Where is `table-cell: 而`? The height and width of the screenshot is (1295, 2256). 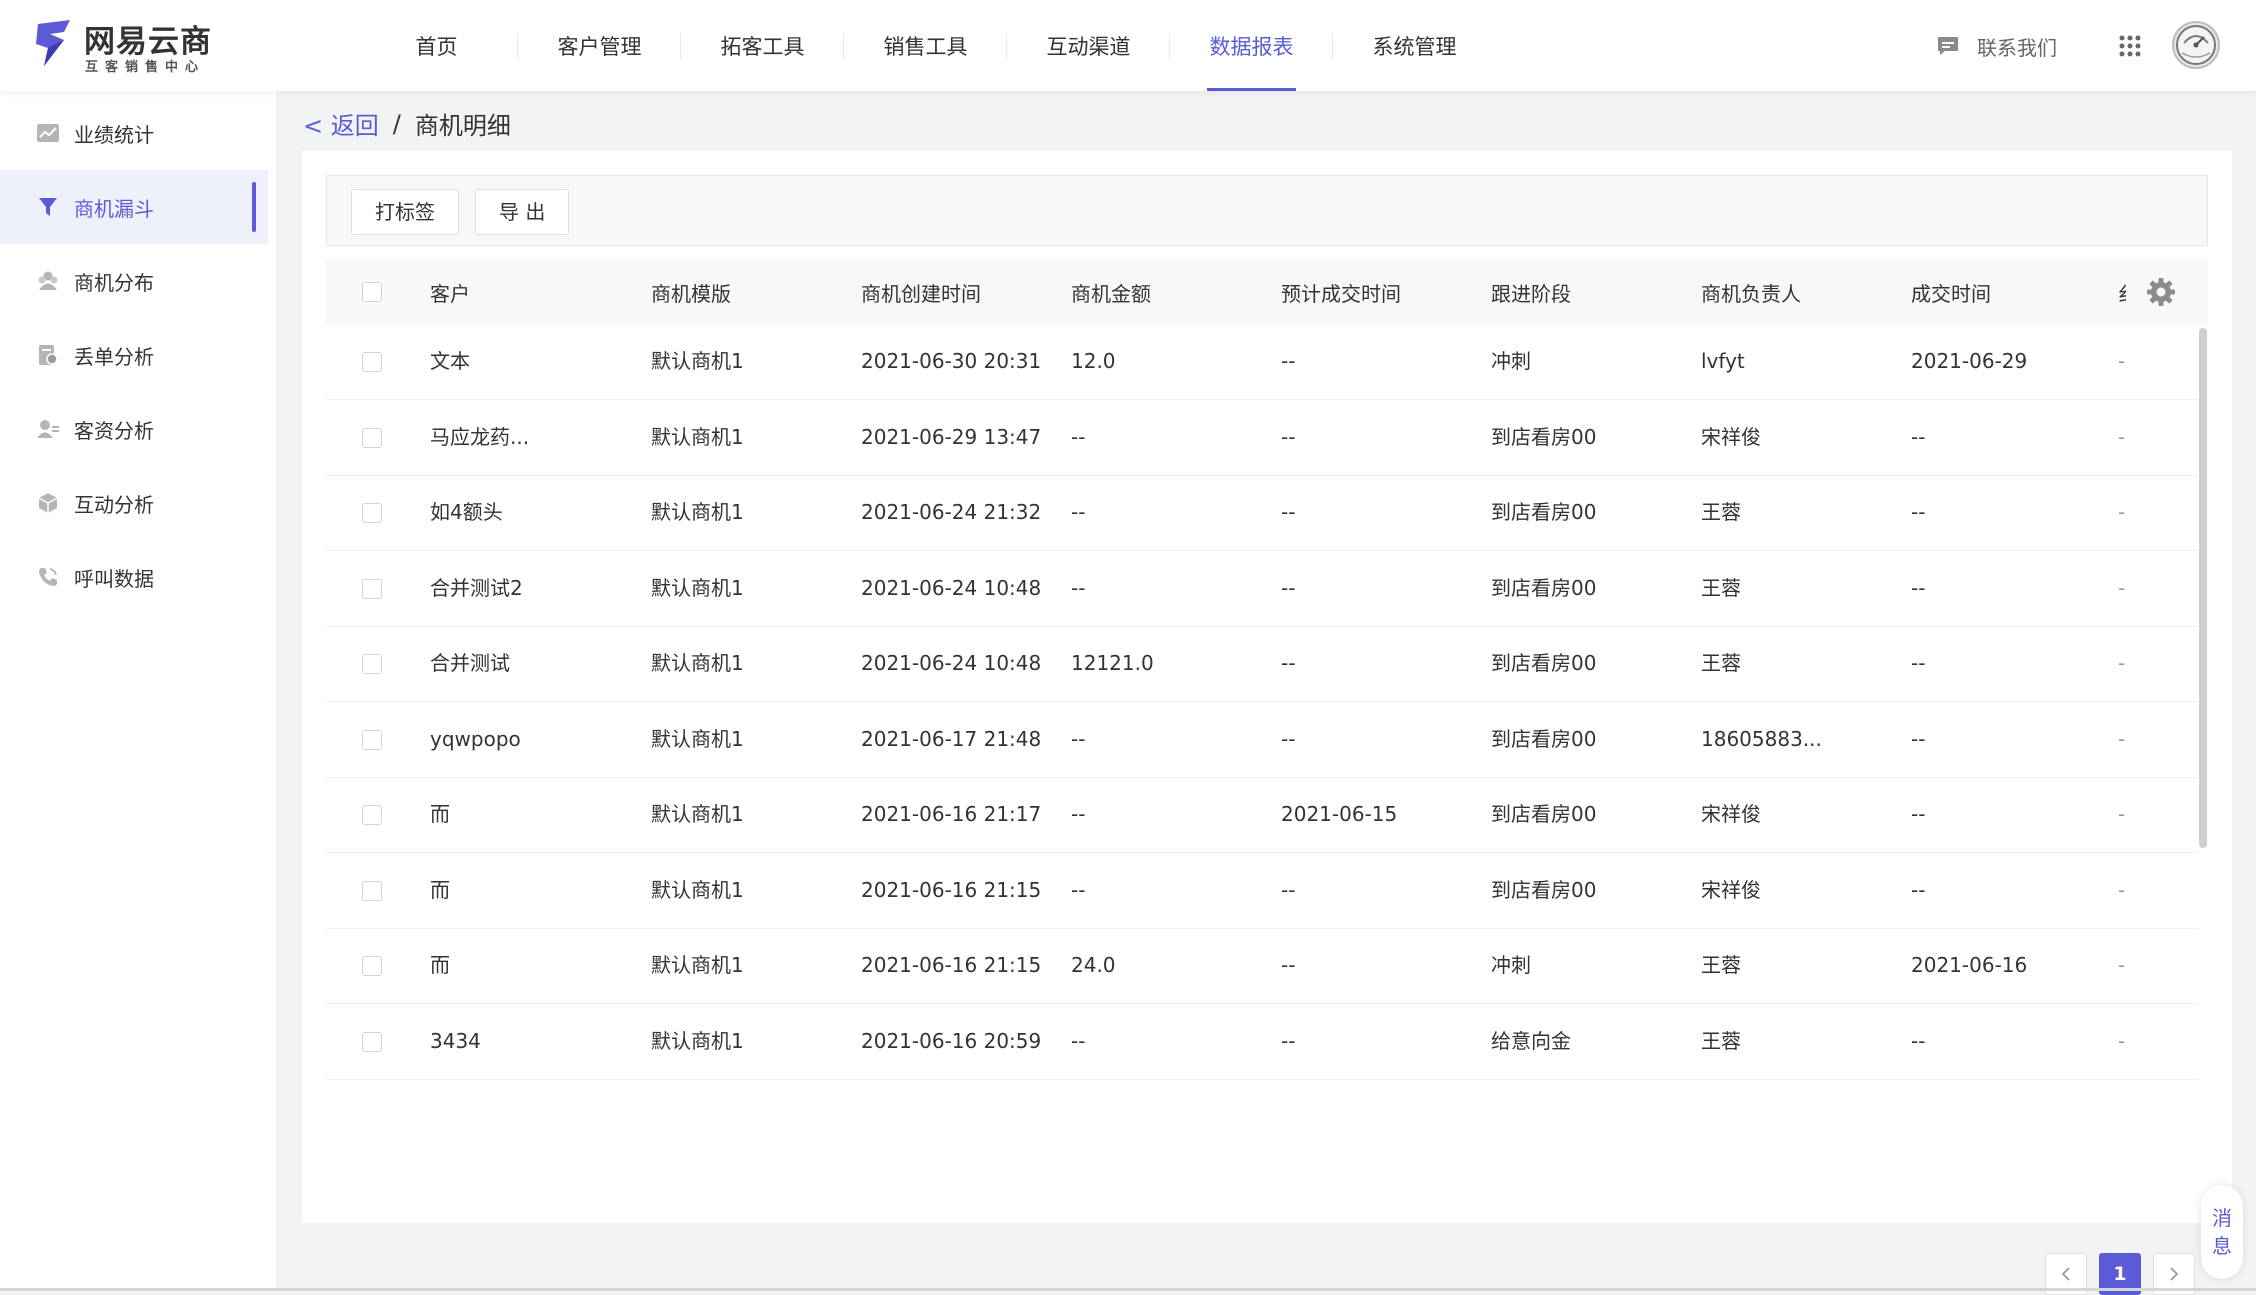 table-cell: 而 is located at coordinates (440, 965).